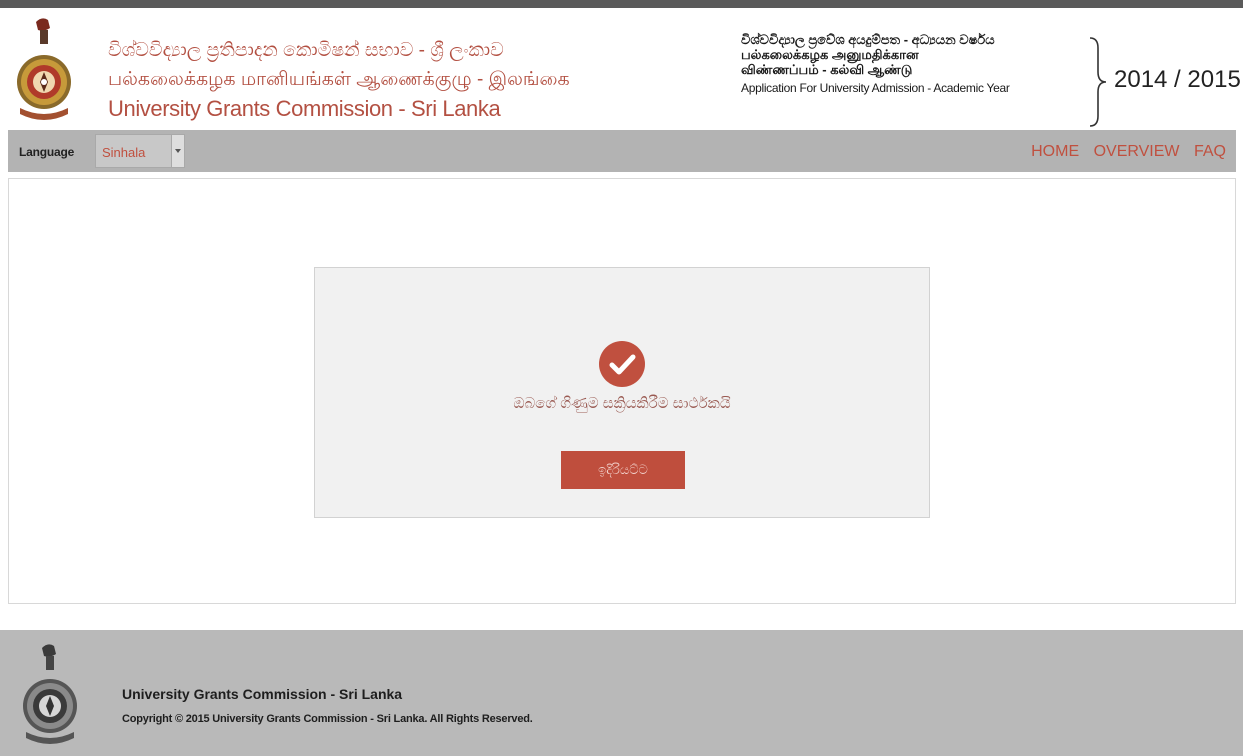 The width and height of the screenshot is (1243, 756). Describe the element at coordinates (1210, 151) in the screenshot. I see `nav-faq-link: FAQ` at that location.